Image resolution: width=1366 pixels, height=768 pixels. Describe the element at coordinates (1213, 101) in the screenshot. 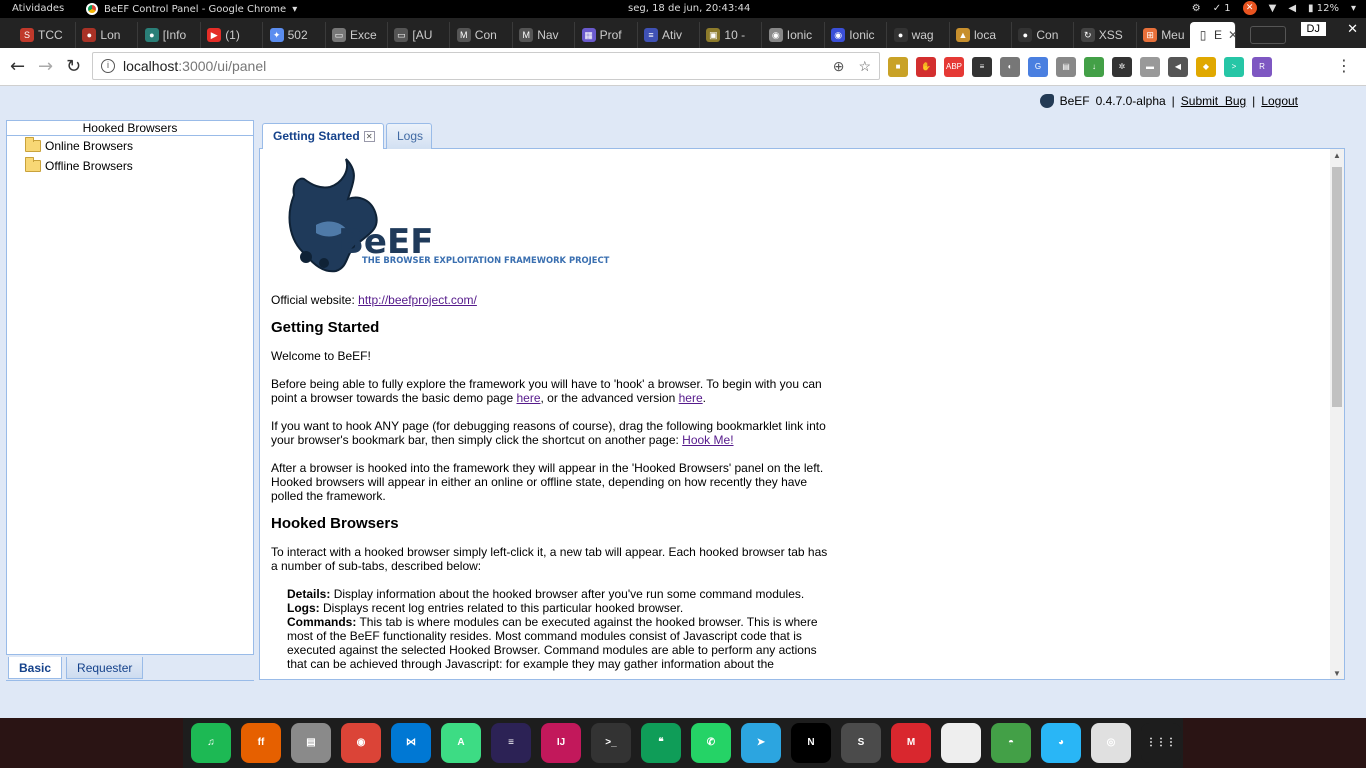

I see `submit-bug-link: Submit Bug` at that location.